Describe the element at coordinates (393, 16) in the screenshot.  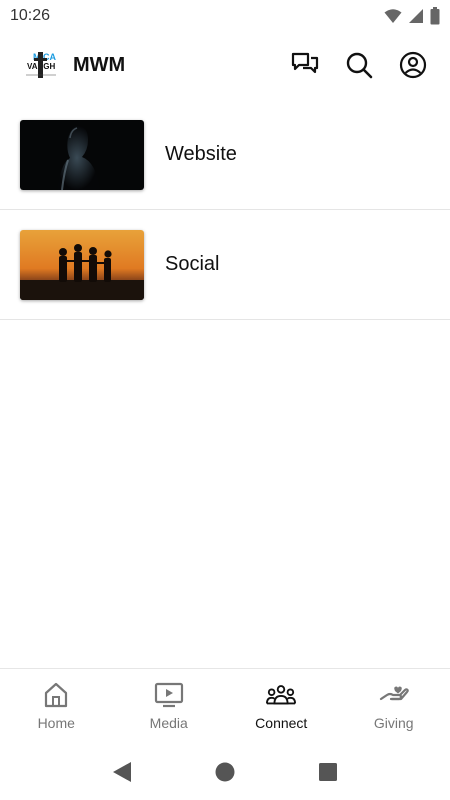
I see `wifi-icon` at that location.